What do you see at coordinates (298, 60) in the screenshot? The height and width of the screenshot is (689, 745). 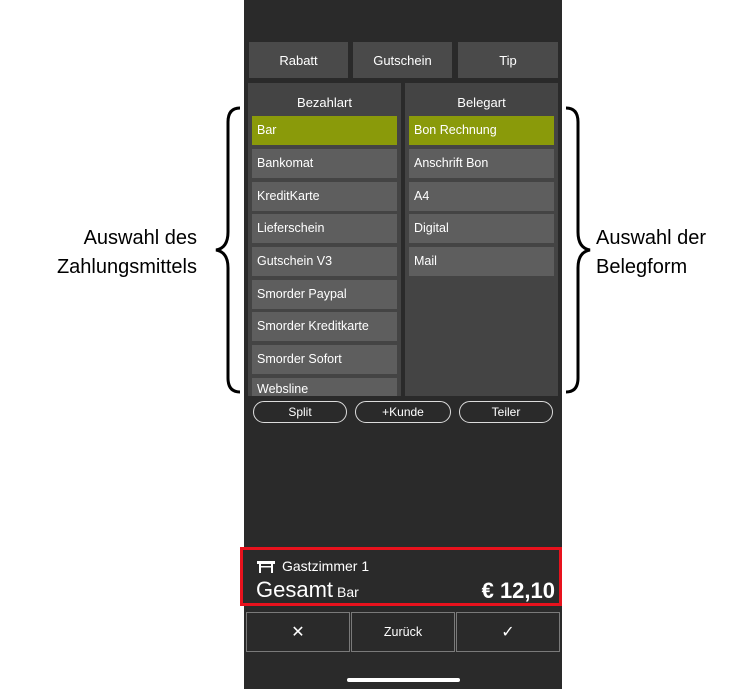 I see `discount-button: Rabatt` at bounding box center [298, 60].